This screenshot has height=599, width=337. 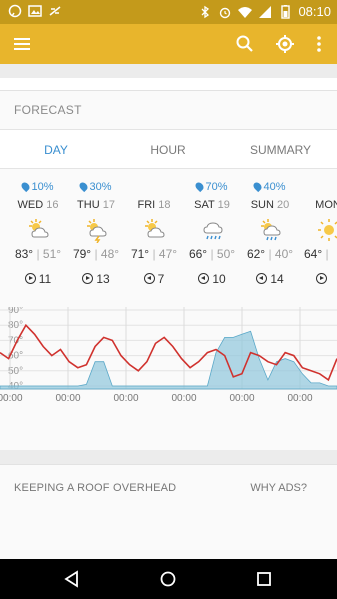 I want to click on home-icon, so click(x=168, y=579).